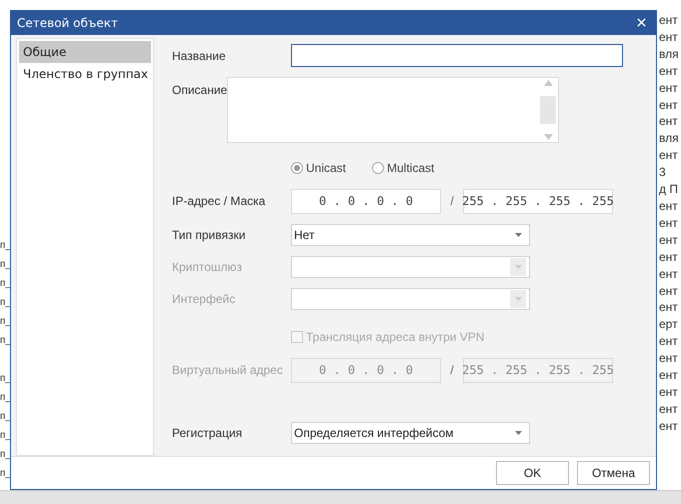 The image size is (681, 504). What do you see at coordinates (85, 73) in the screenshot?
I see `sidebar-item: Членство в группах` at bounding box center [85, 73].